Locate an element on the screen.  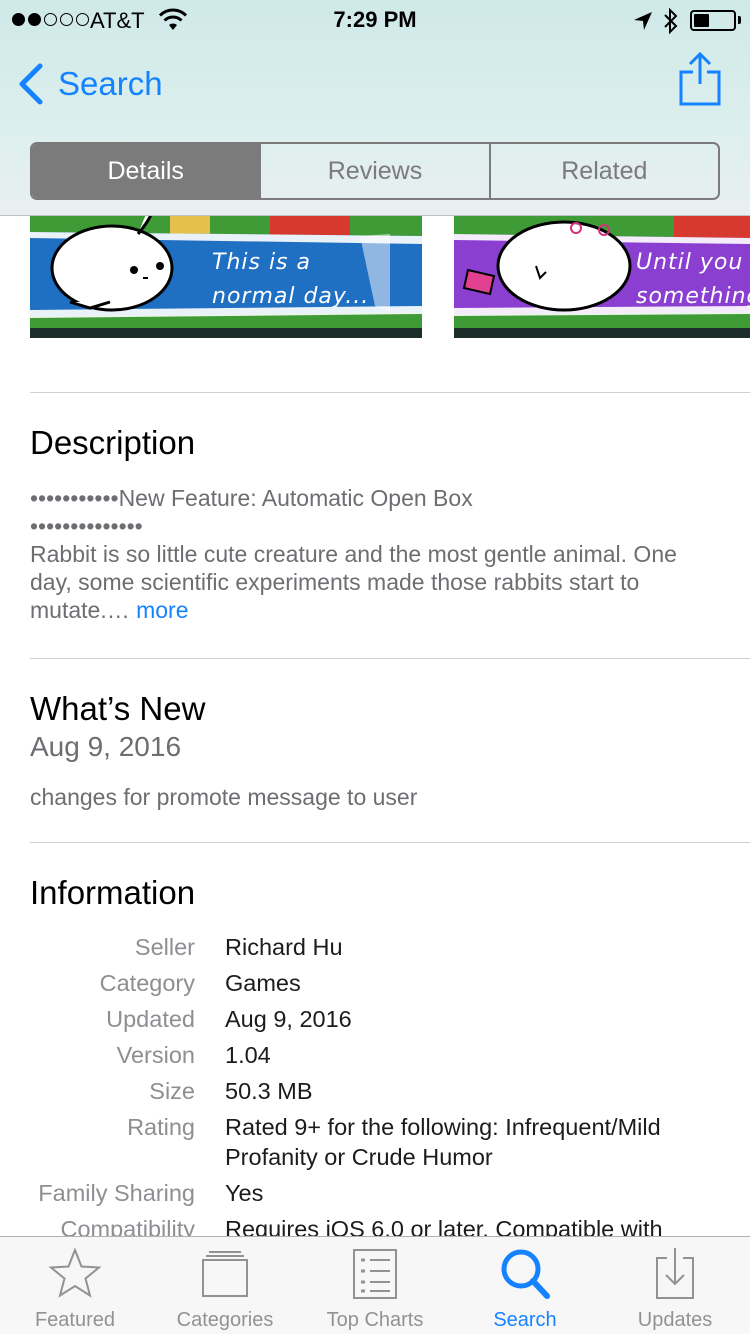
information-title: Information is located at coordinates (113, 892).